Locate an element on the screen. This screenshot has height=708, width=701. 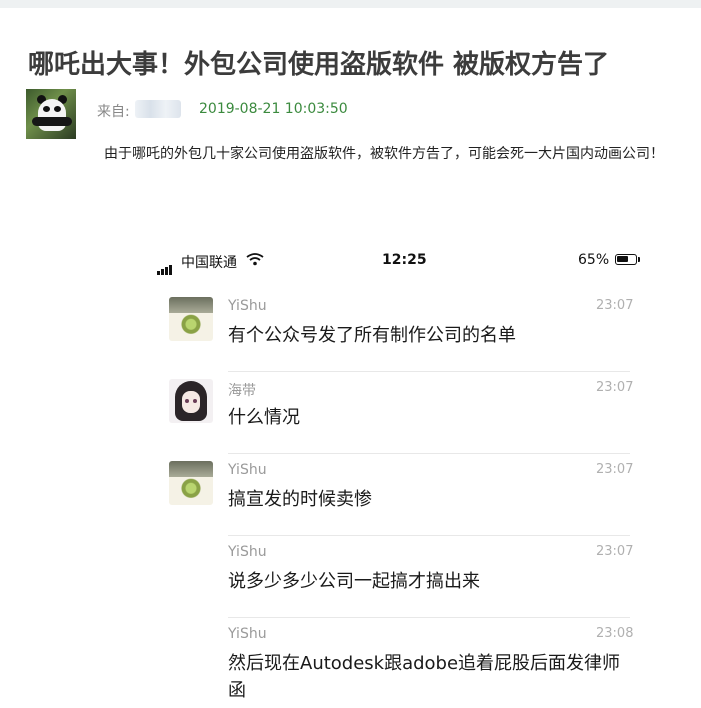
message-time: 23:08 is located at coordinates (615, 633).